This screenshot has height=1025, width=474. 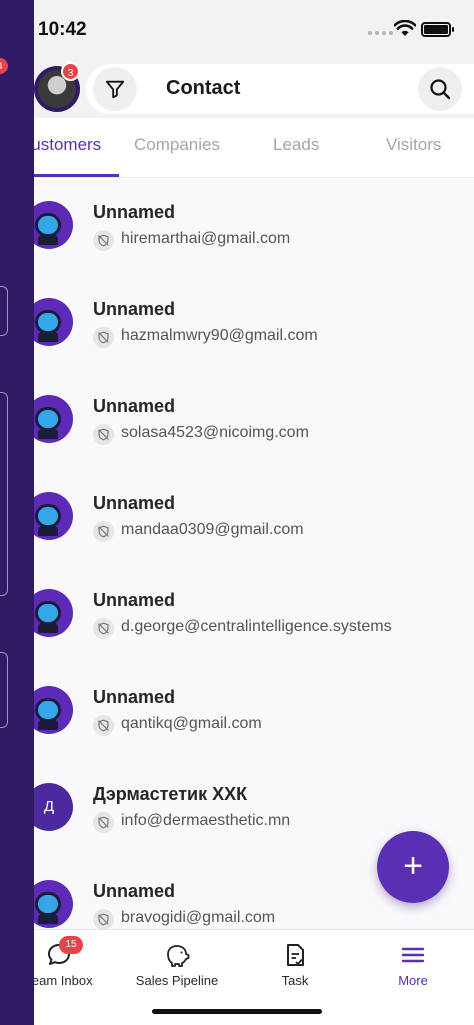 I want to click on nav-task: Task, so click(x=295, y=965).